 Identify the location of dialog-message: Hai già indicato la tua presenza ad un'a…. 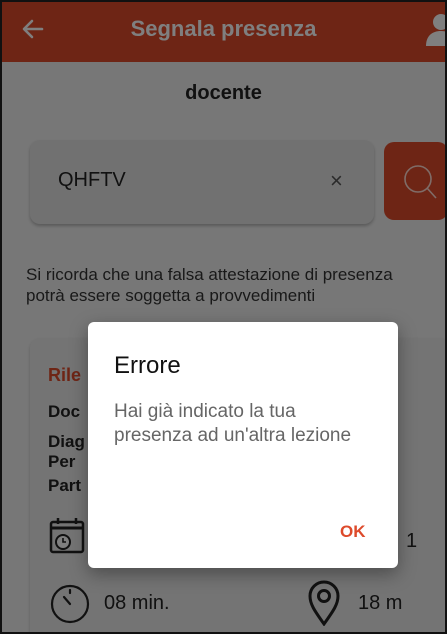
(233, 423).